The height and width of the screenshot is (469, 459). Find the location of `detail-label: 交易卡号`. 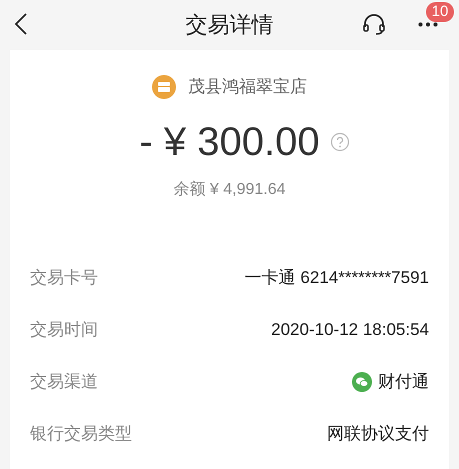

detail-label: 交易卡号 is located at coordinates (64, 277).